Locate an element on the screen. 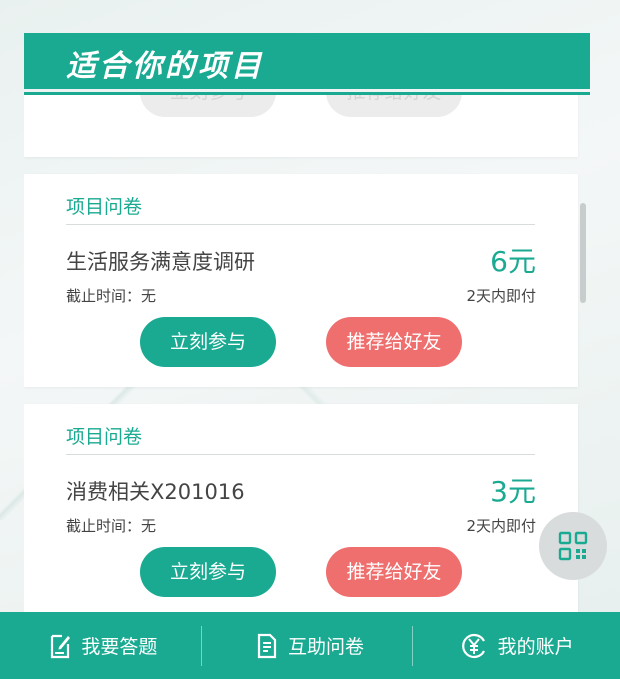 This screenshot has height=679, width=620. survey-document-icon is located at coordinates (267, 645).